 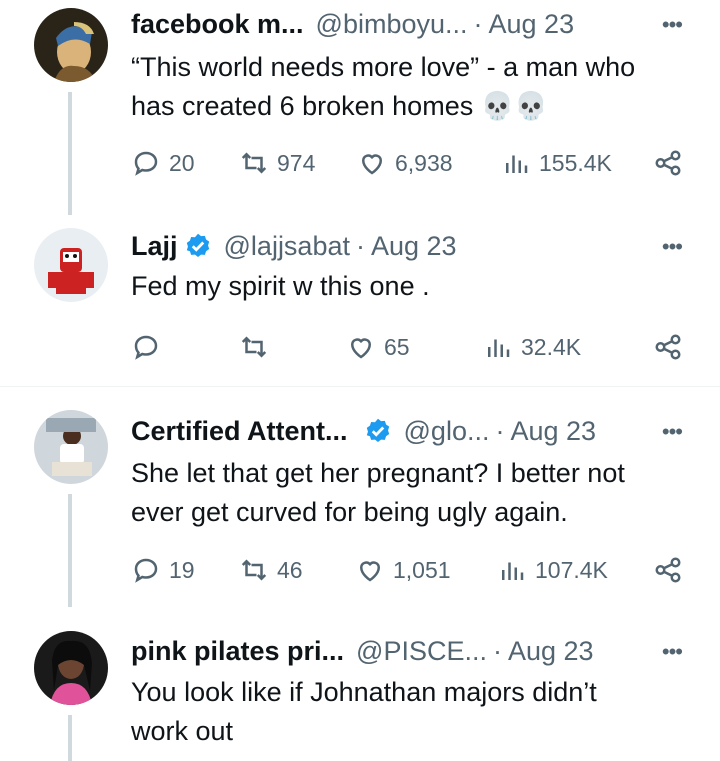 I want to click on reply-count: 20, so click(x=182, y=162).